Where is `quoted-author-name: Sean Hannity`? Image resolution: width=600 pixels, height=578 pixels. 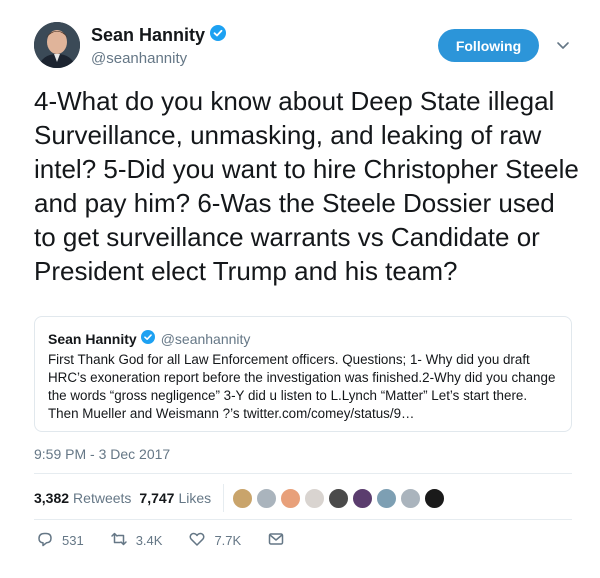
quoted-author-name: Sean Hannity is located at coordinates (92, 338).